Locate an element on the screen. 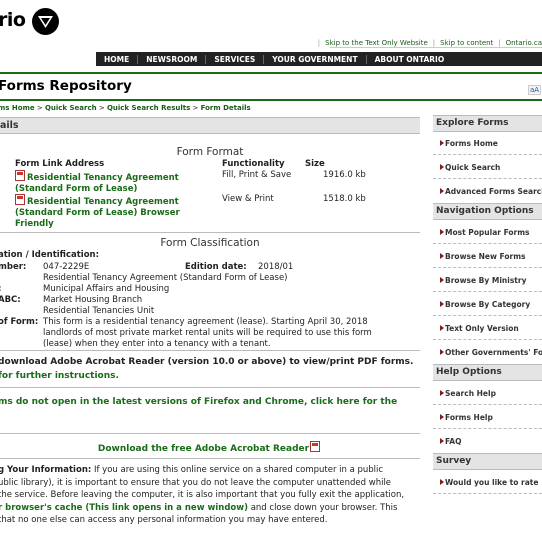 Image resolution: width=542 pixels, height=536 pixels. col-form-link-address: Form Link Address is located at coordinates (60, 164).